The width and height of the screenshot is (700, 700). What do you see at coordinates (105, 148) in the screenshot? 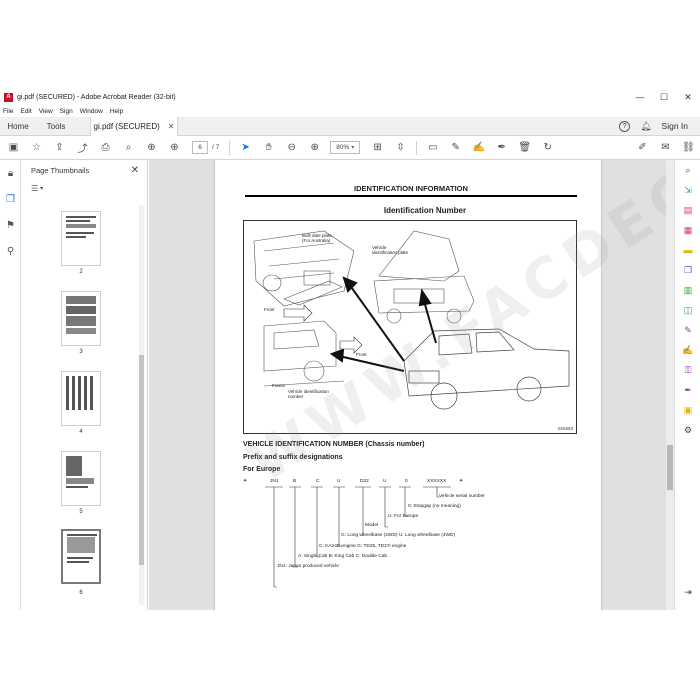
I see `print-icon: ⎙` at bounding box center [105, 148].